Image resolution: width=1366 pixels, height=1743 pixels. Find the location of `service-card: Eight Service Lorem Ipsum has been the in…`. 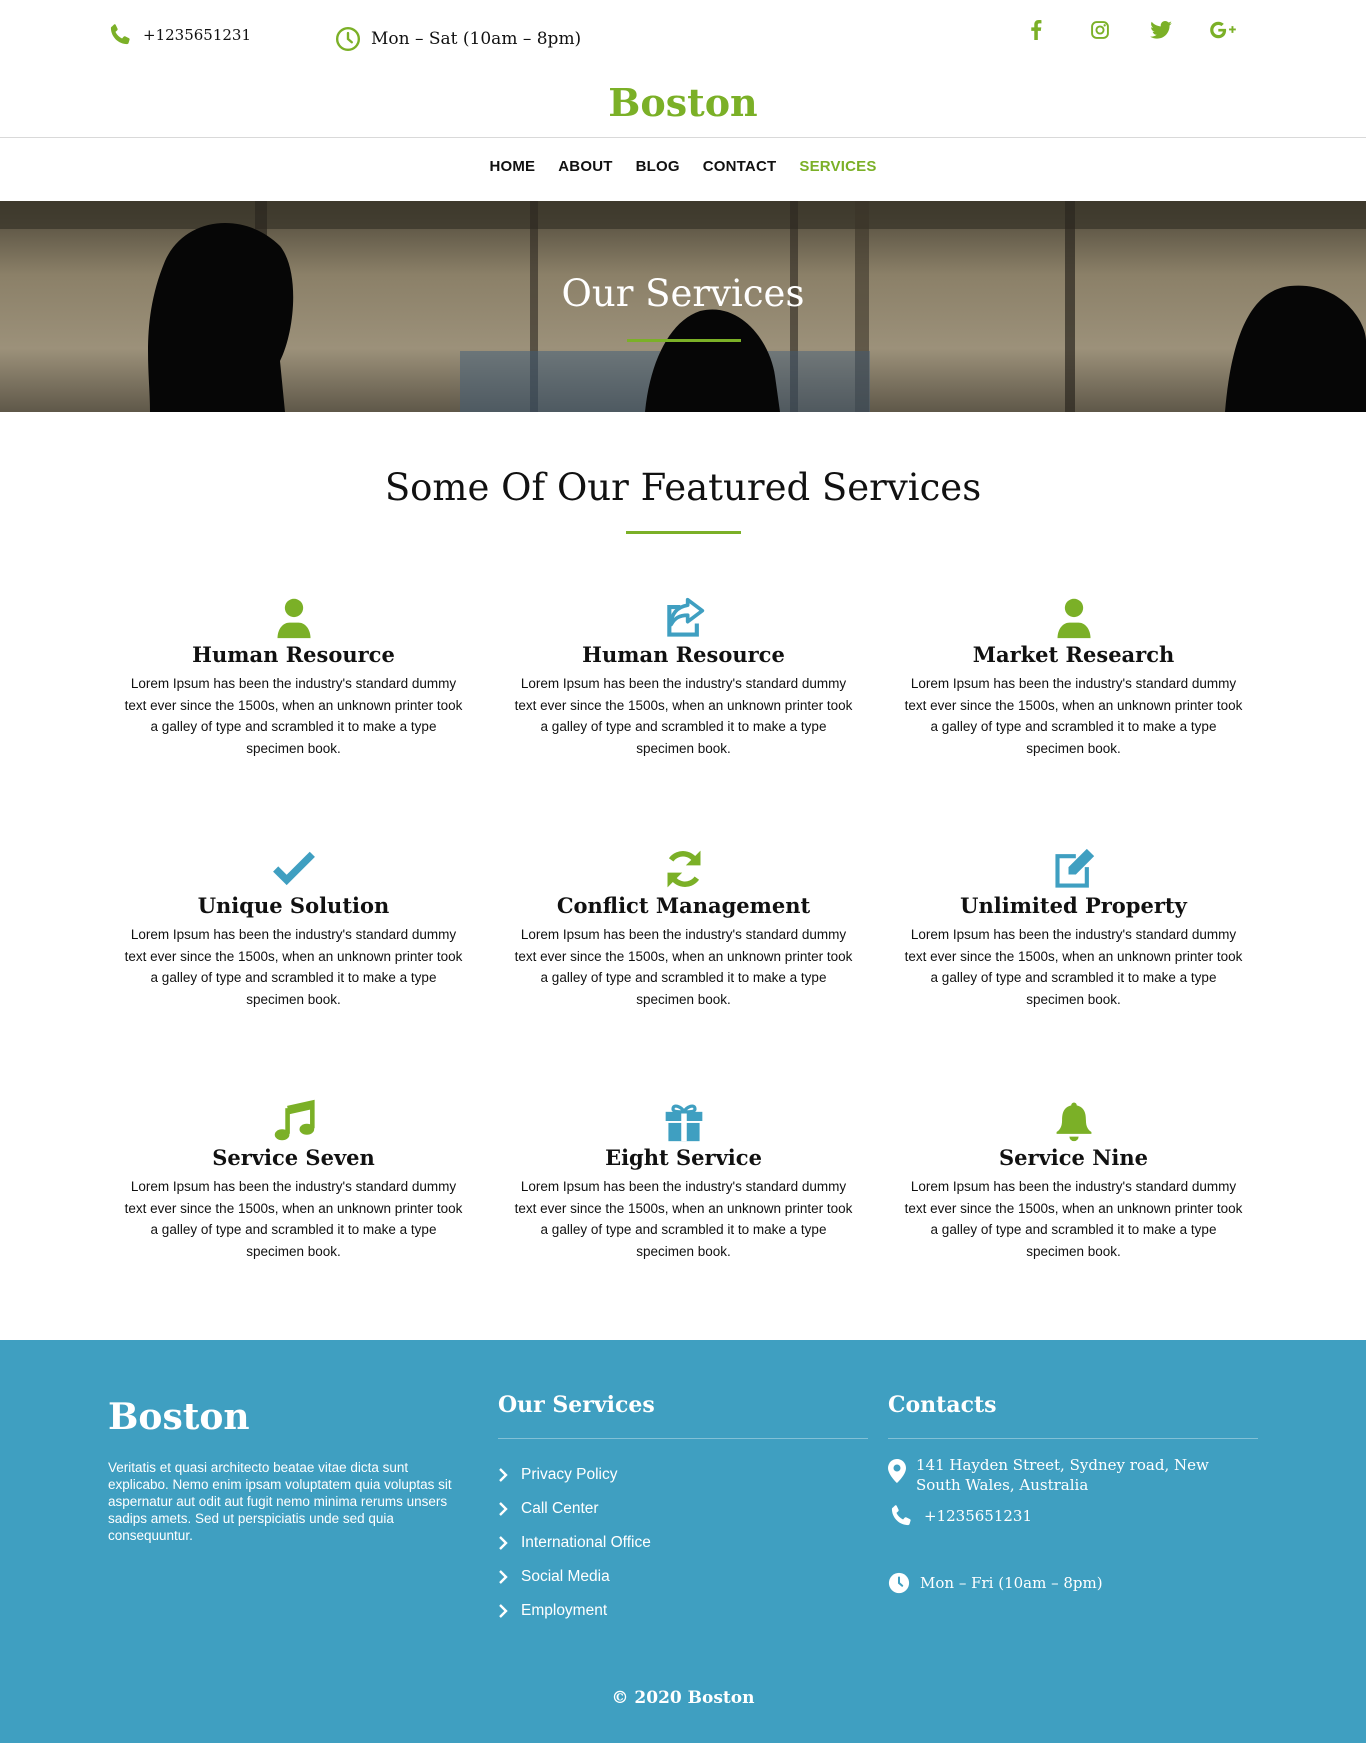

service-card: Eight Service Lorem Ipsum has been the in… is located at coordinates (683, 1180).